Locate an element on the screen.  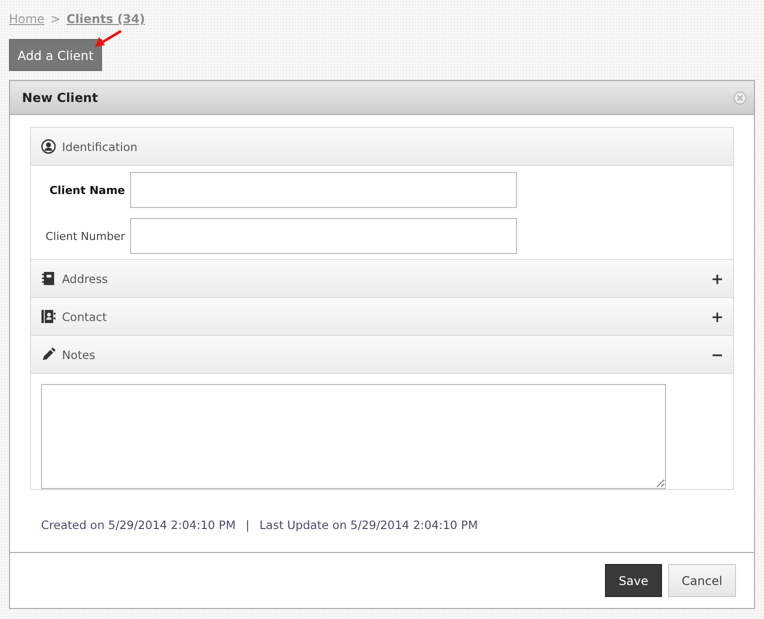
created-text: Created on 5/29/2014 2:04:10 PM is located at coordinates (138, 525).